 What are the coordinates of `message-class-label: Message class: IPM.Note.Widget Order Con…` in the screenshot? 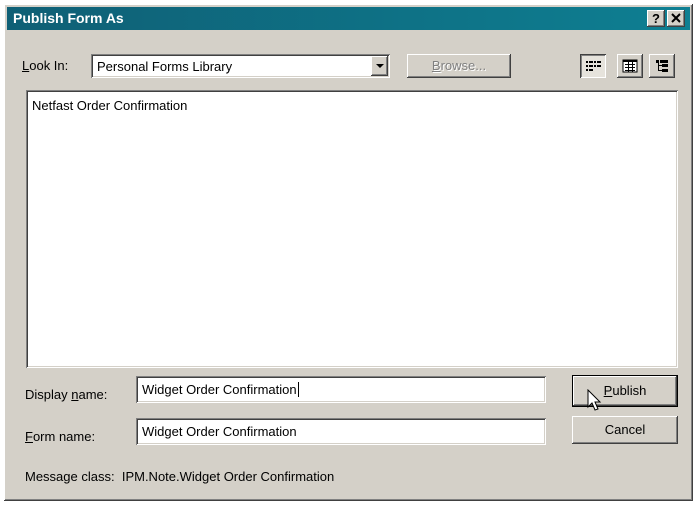 It's located at (180, 476).